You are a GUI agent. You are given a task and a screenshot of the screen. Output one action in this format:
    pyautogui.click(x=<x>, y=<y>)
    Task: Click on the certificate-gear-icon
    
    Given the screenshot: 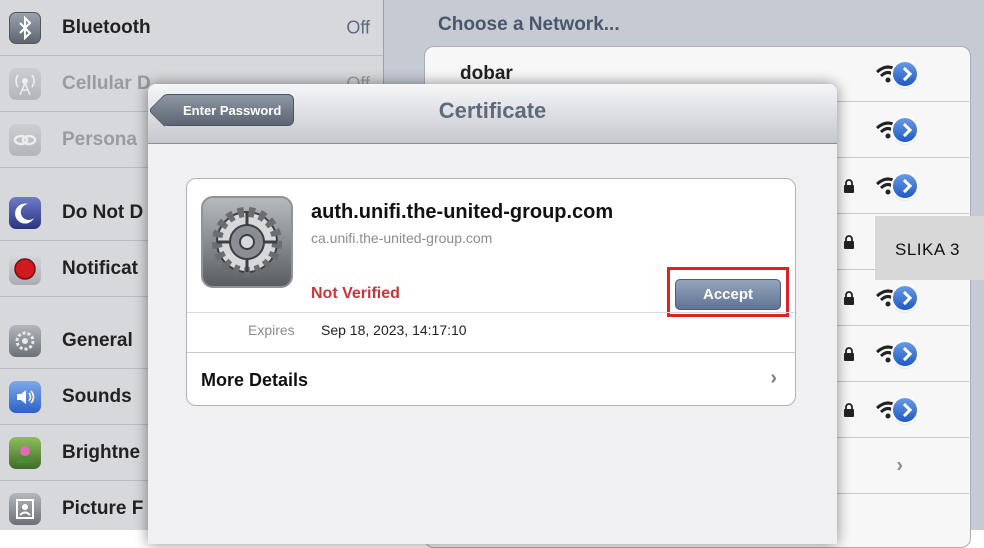 What is the action you would take?
    pyautogui.click(x=247, y=242)
    